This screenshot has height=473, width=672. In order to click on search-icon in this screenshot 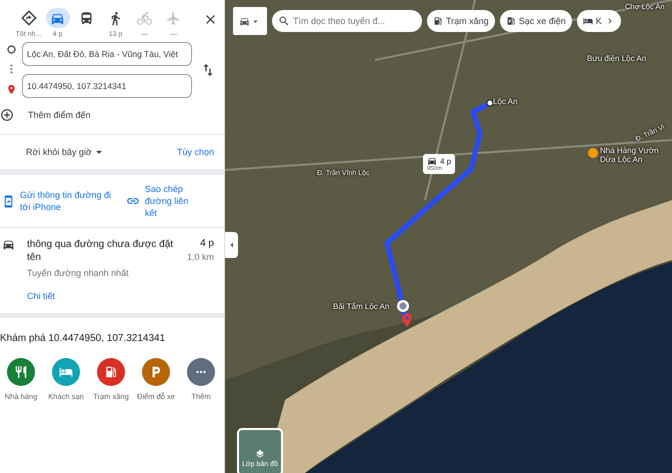, I will do `click(284, 21)`.